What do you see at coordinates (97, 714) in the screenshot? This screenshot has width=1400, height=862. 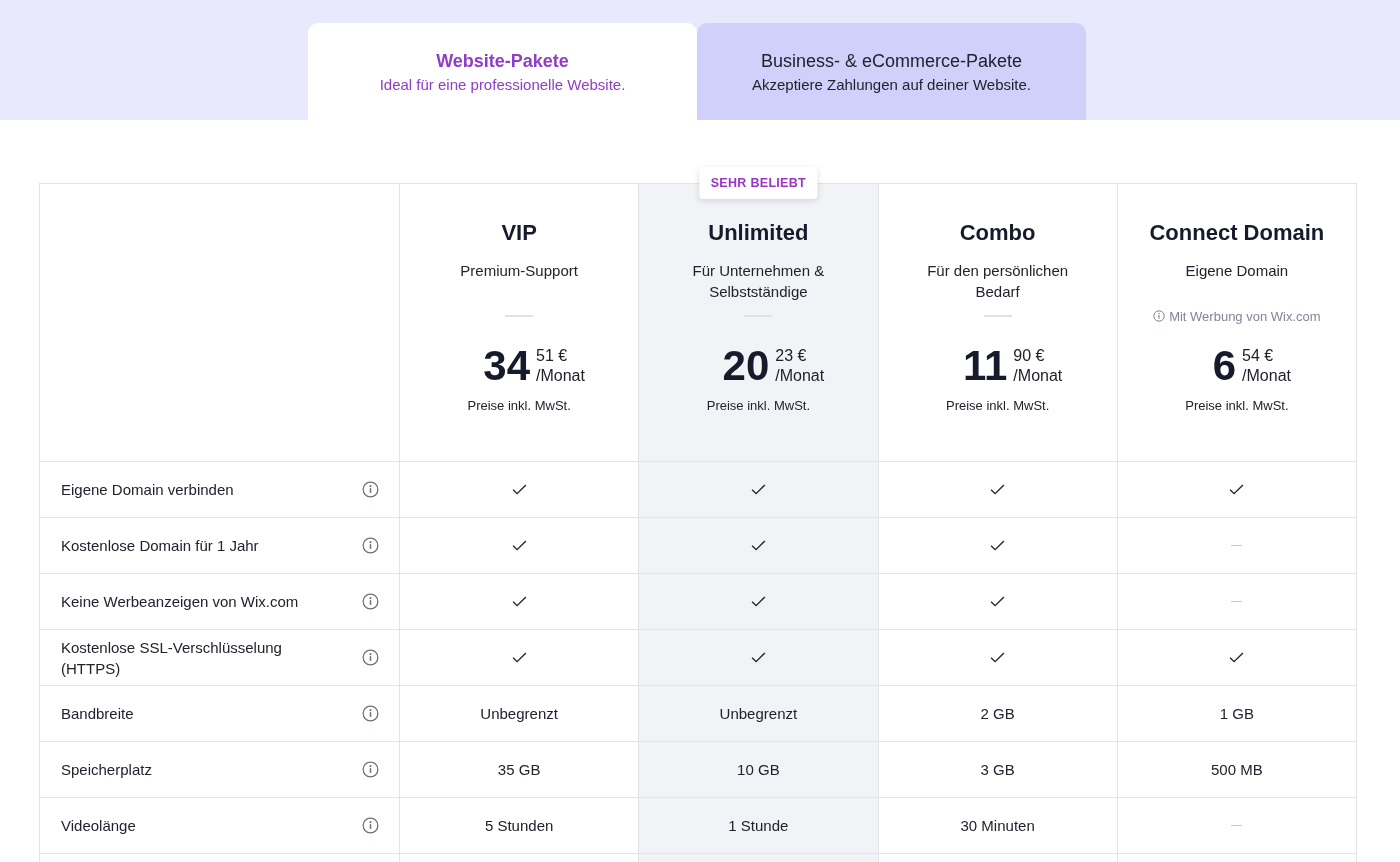 I see `feature-label: Bandbreite` at bounding box center [97, 714].